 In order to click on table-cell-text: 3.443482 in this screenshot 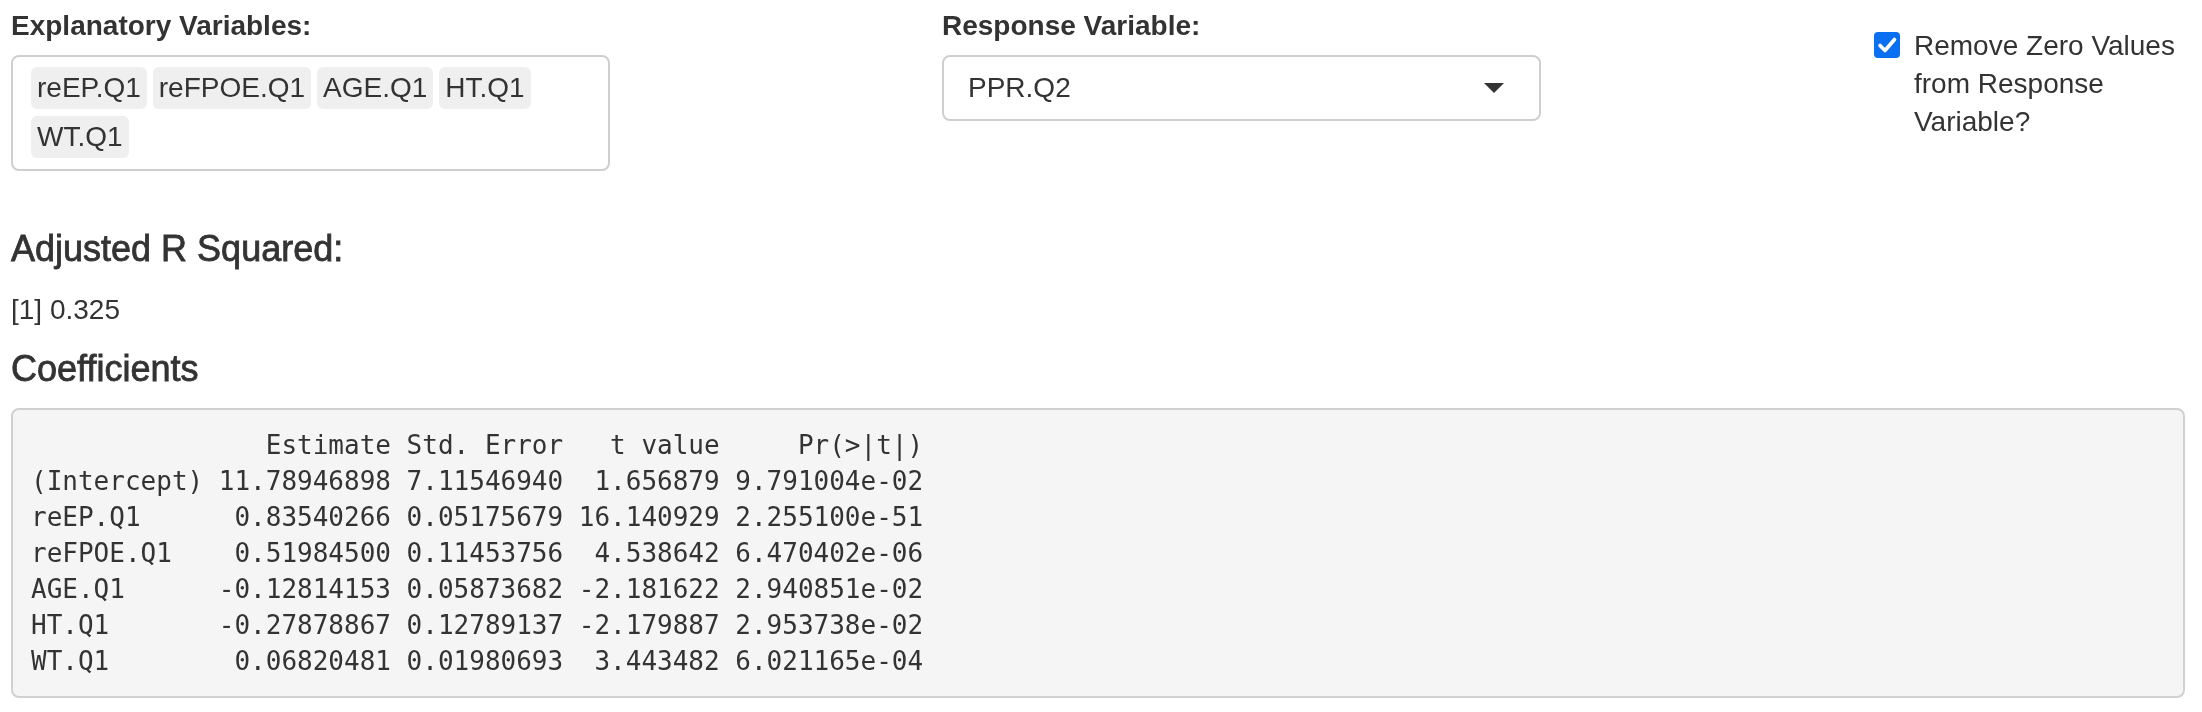, I will do `click(657, 661)`.